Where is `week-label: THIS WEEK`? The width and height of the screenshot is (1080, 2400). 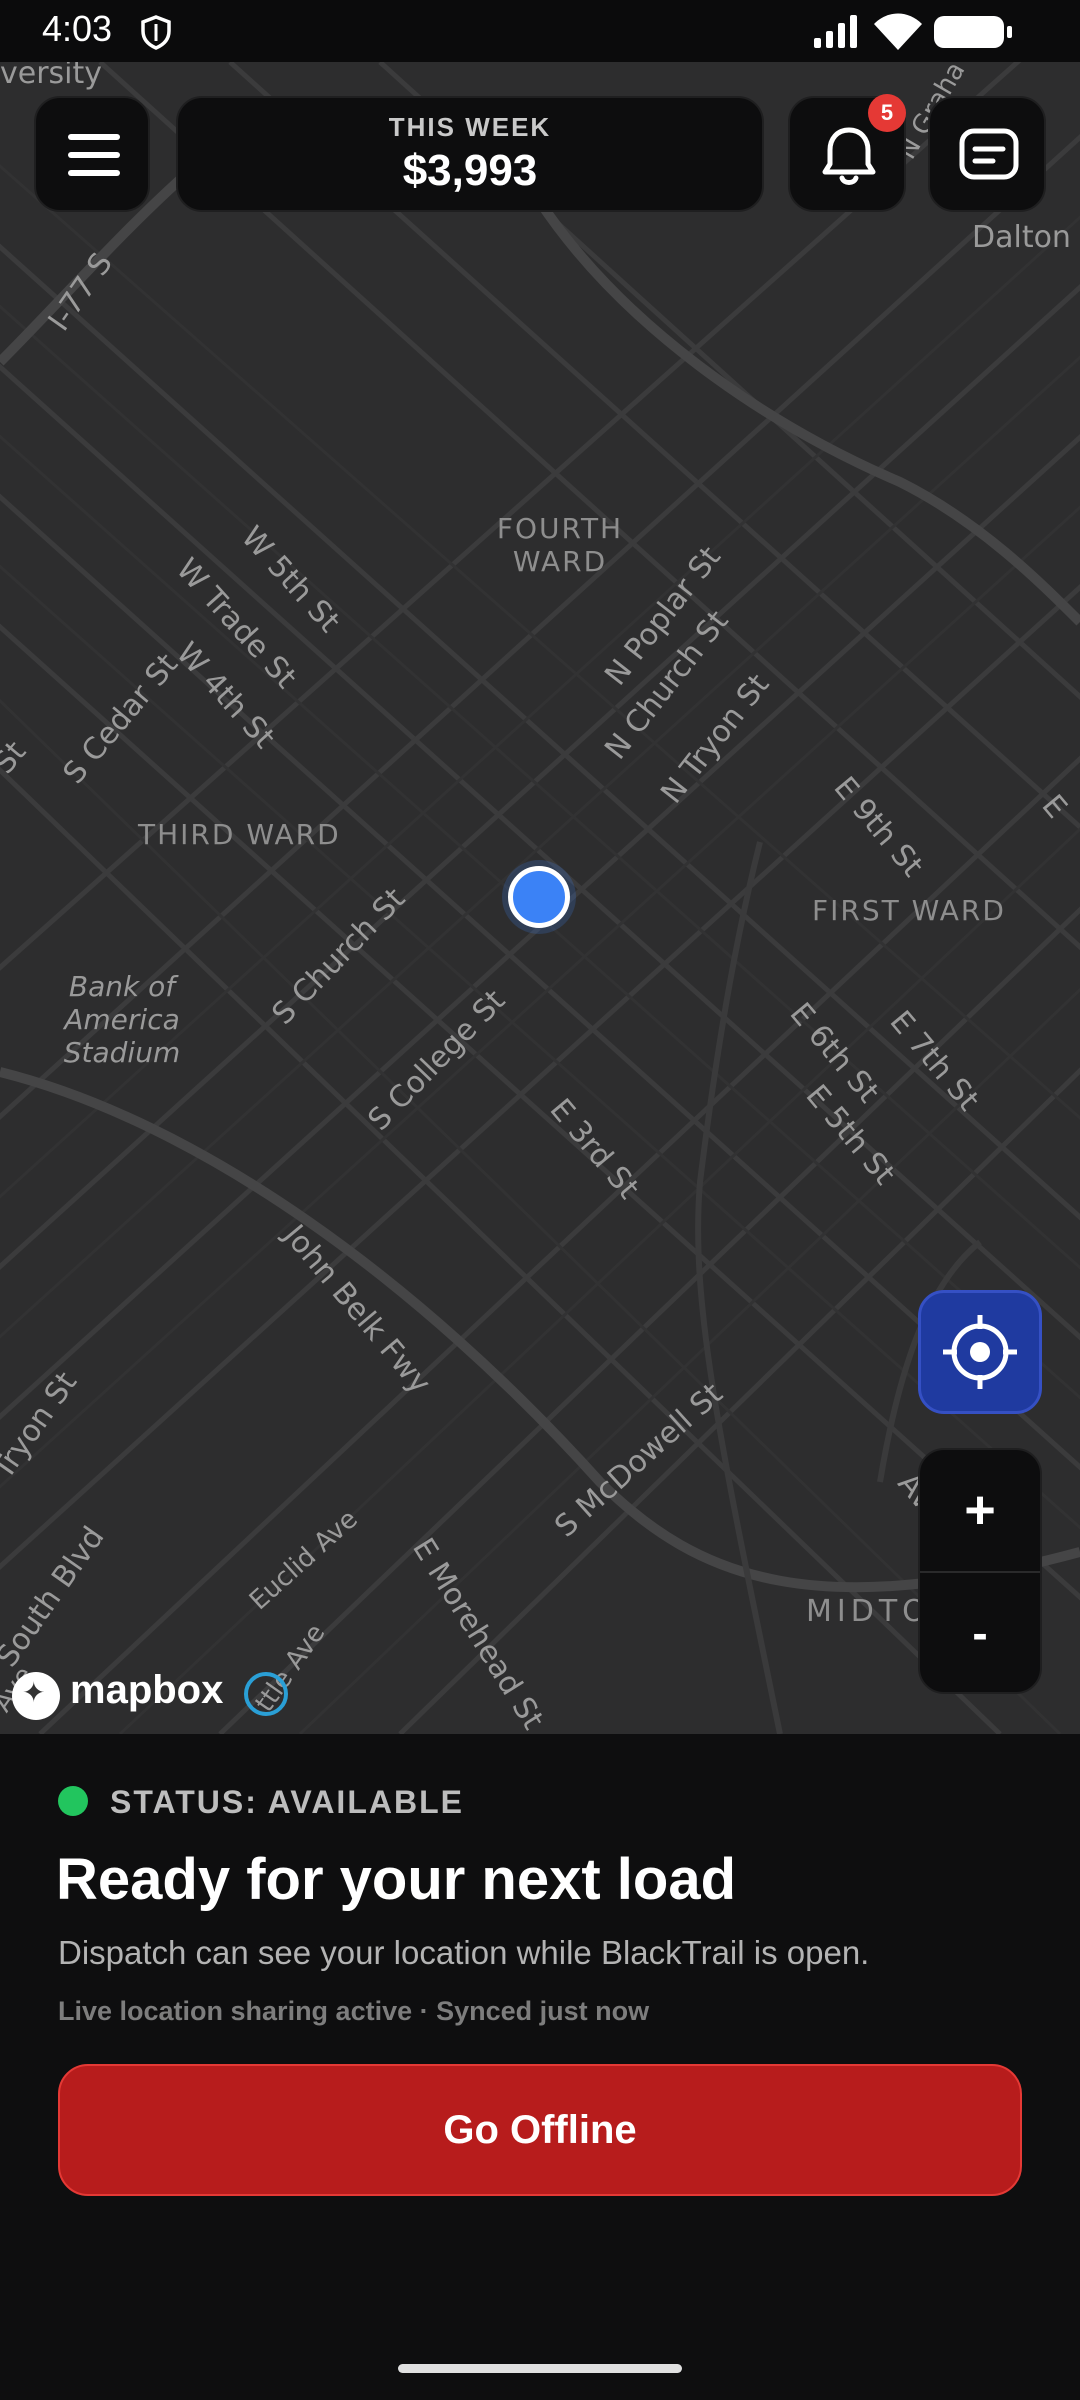
week-label: THIS WEEK is located at coordinates (470, 127).